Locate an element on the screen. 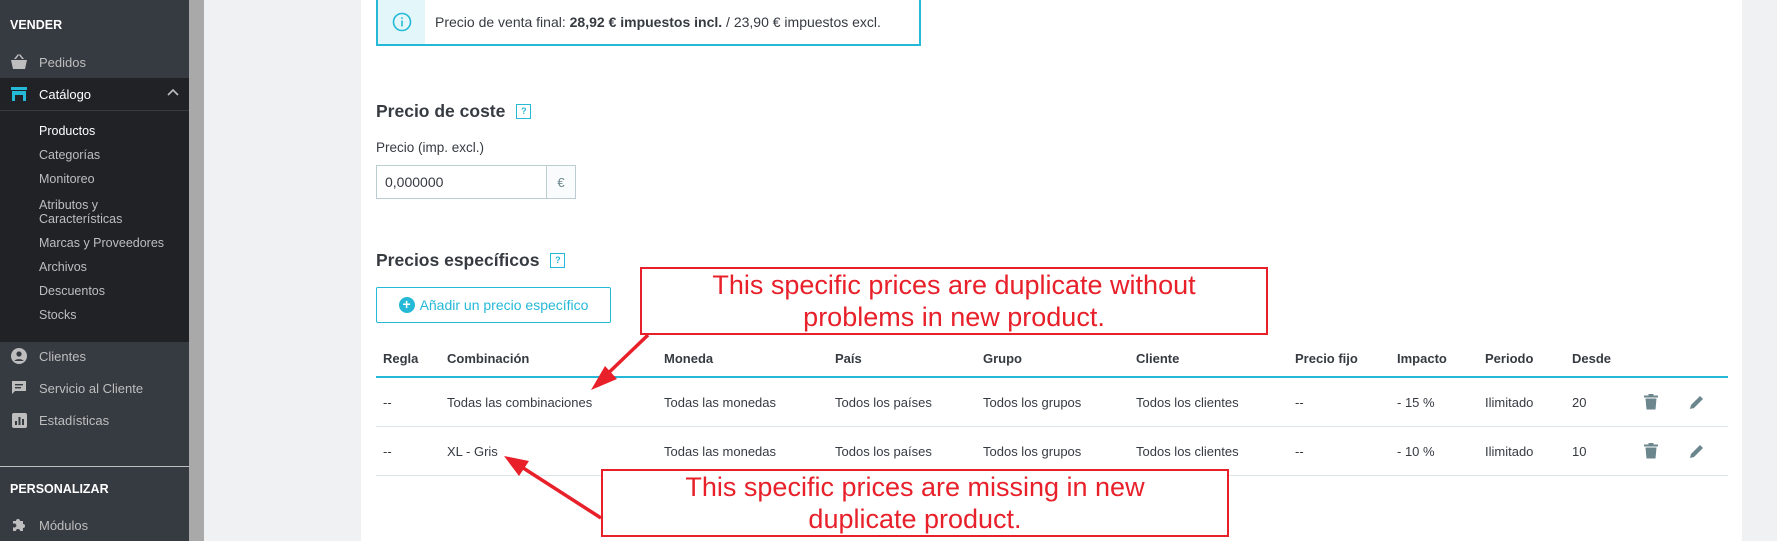 The image size is (1777, 541). column-header-period: Periodo is located at coordinates (1509, 358).